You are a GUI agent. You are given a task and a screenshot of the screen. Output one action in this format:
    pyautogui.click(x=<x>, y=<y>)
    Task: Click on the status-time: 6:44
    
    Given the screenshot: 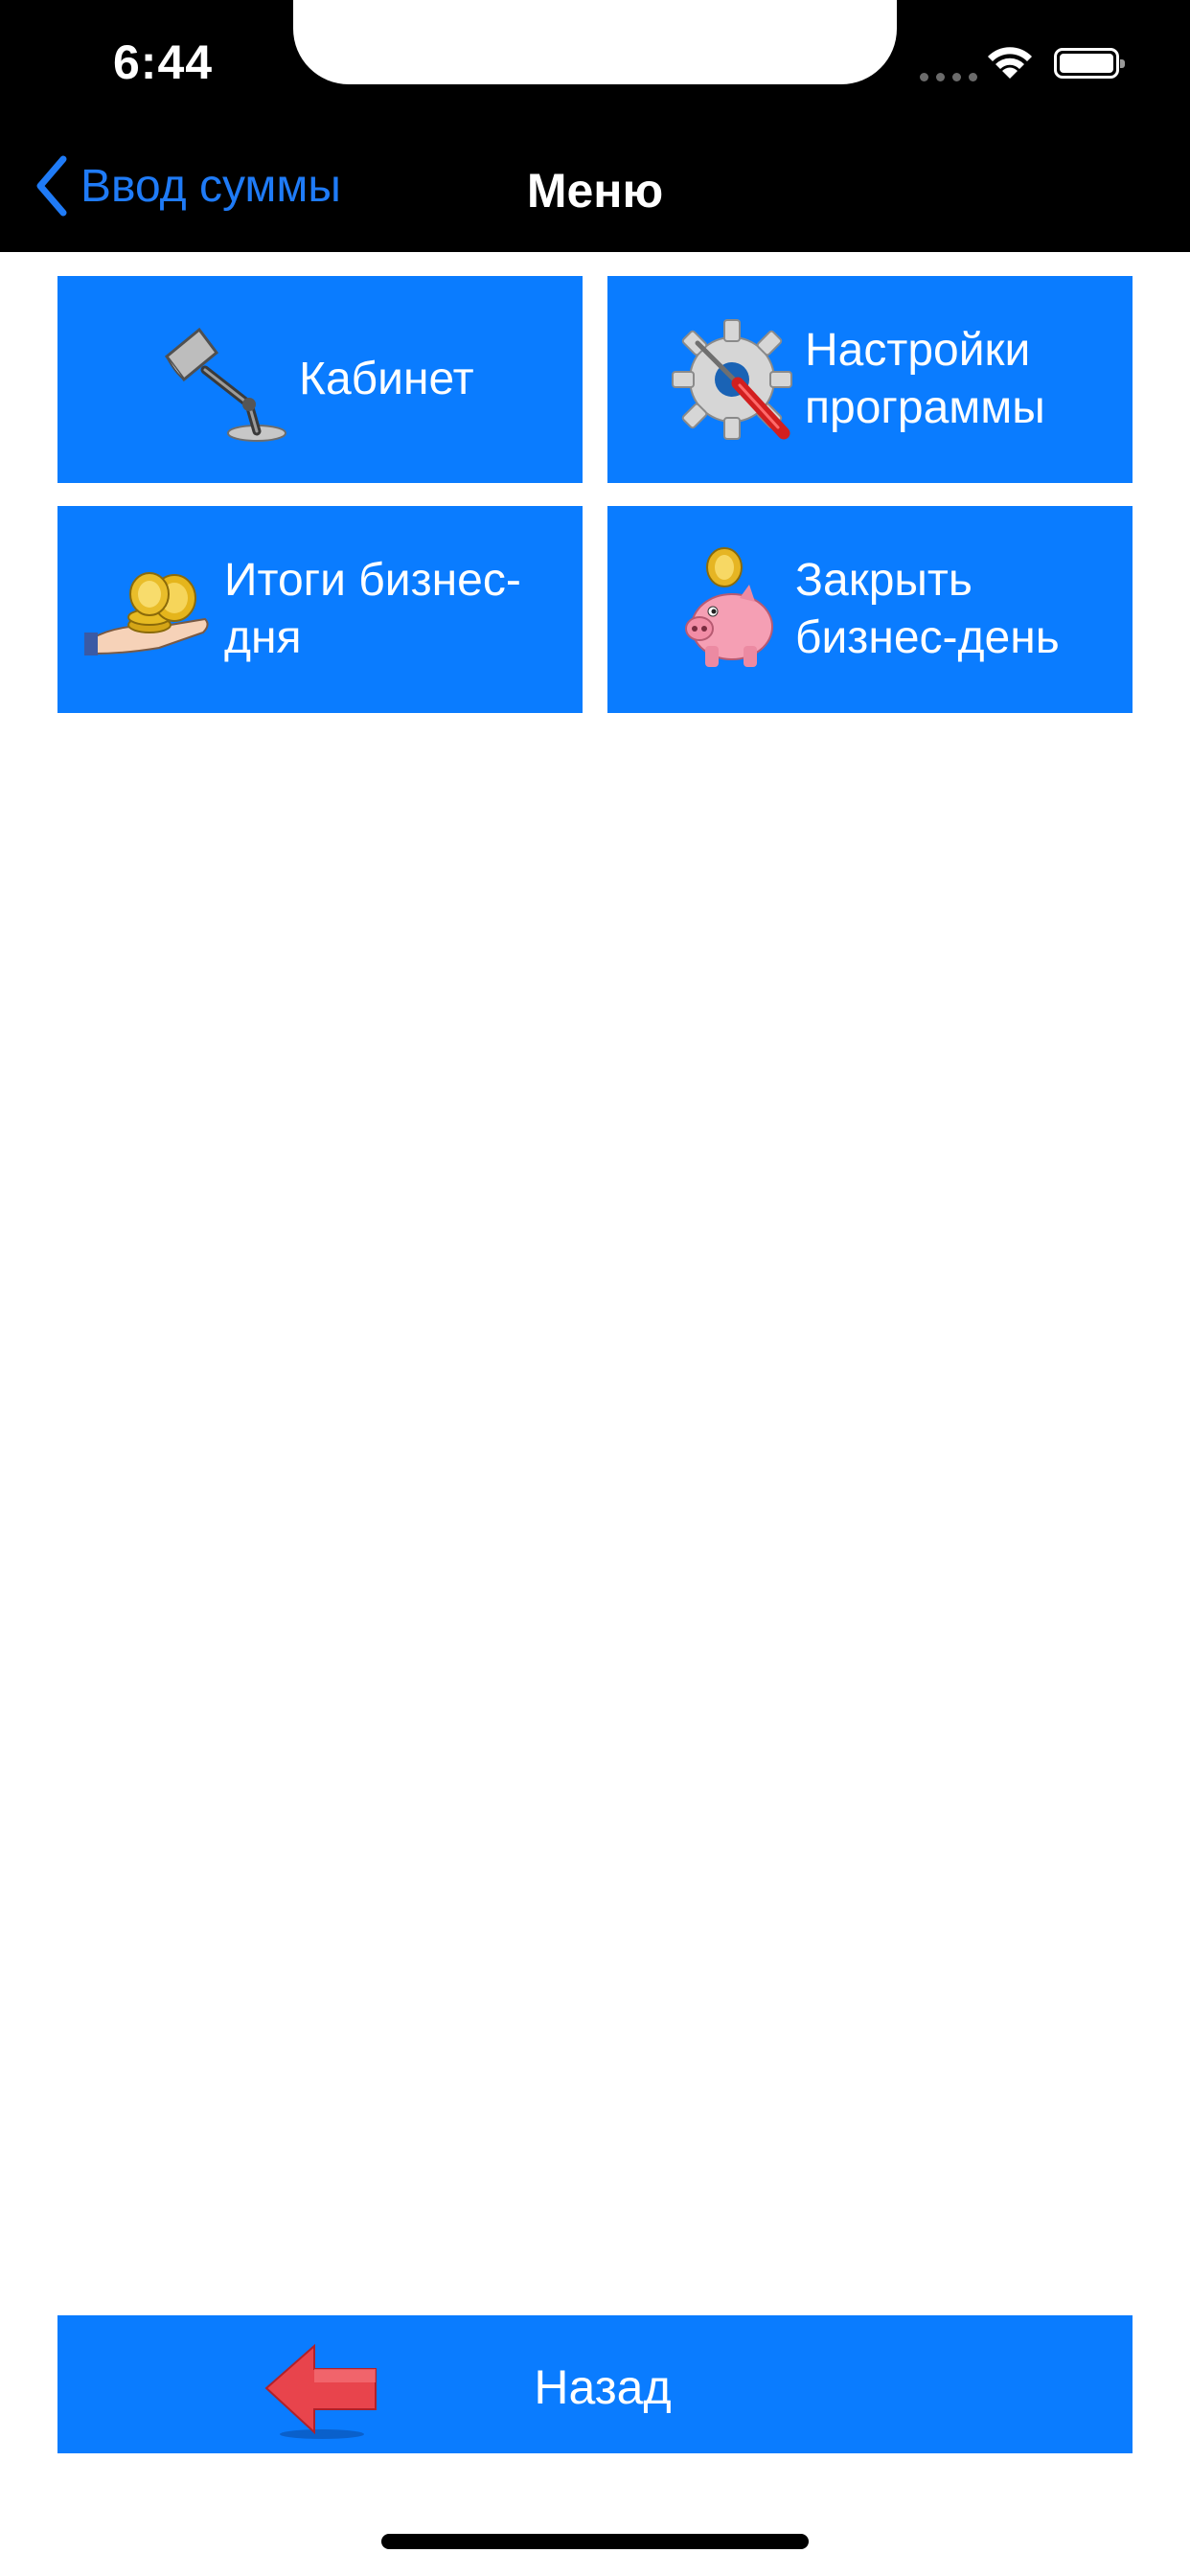 What is the action you would take?
    pyautogui.click(x=163, y=62)
    